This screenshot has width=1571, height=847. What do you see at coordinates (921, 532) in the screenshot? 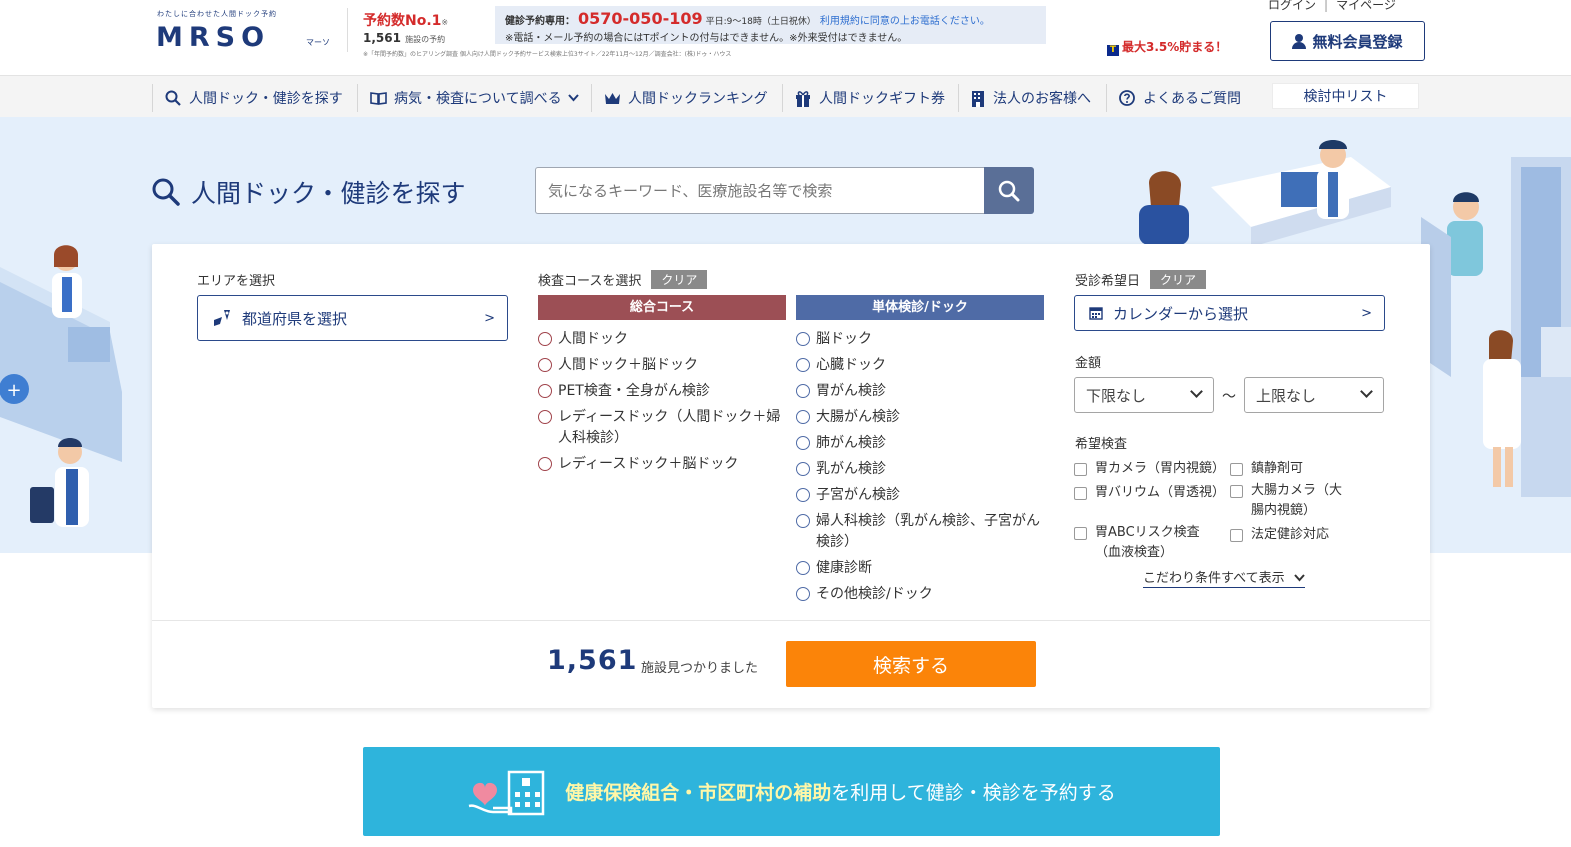
I see `course-radio-single: 婦人科検診（乳がん検診、子宮がん検診）` at bounding box center [921, 532].